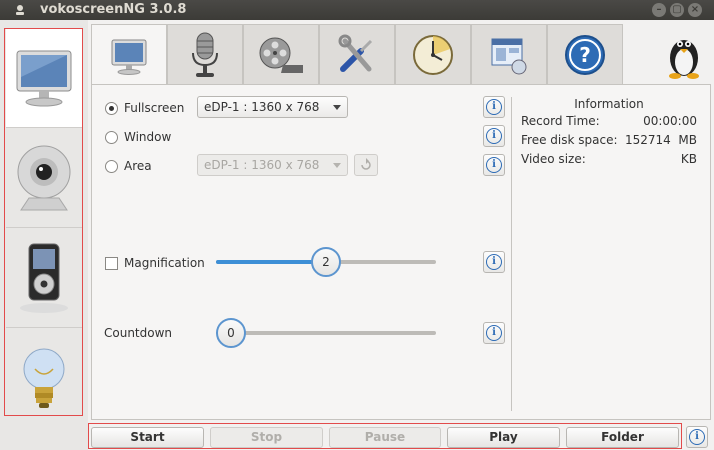 The height and width of the screenshot is (450, 714). Describe the element at coordinates (113, 9) in the screenshot. I see `window-title: vokoscreenNG 3.0.8` at that location.